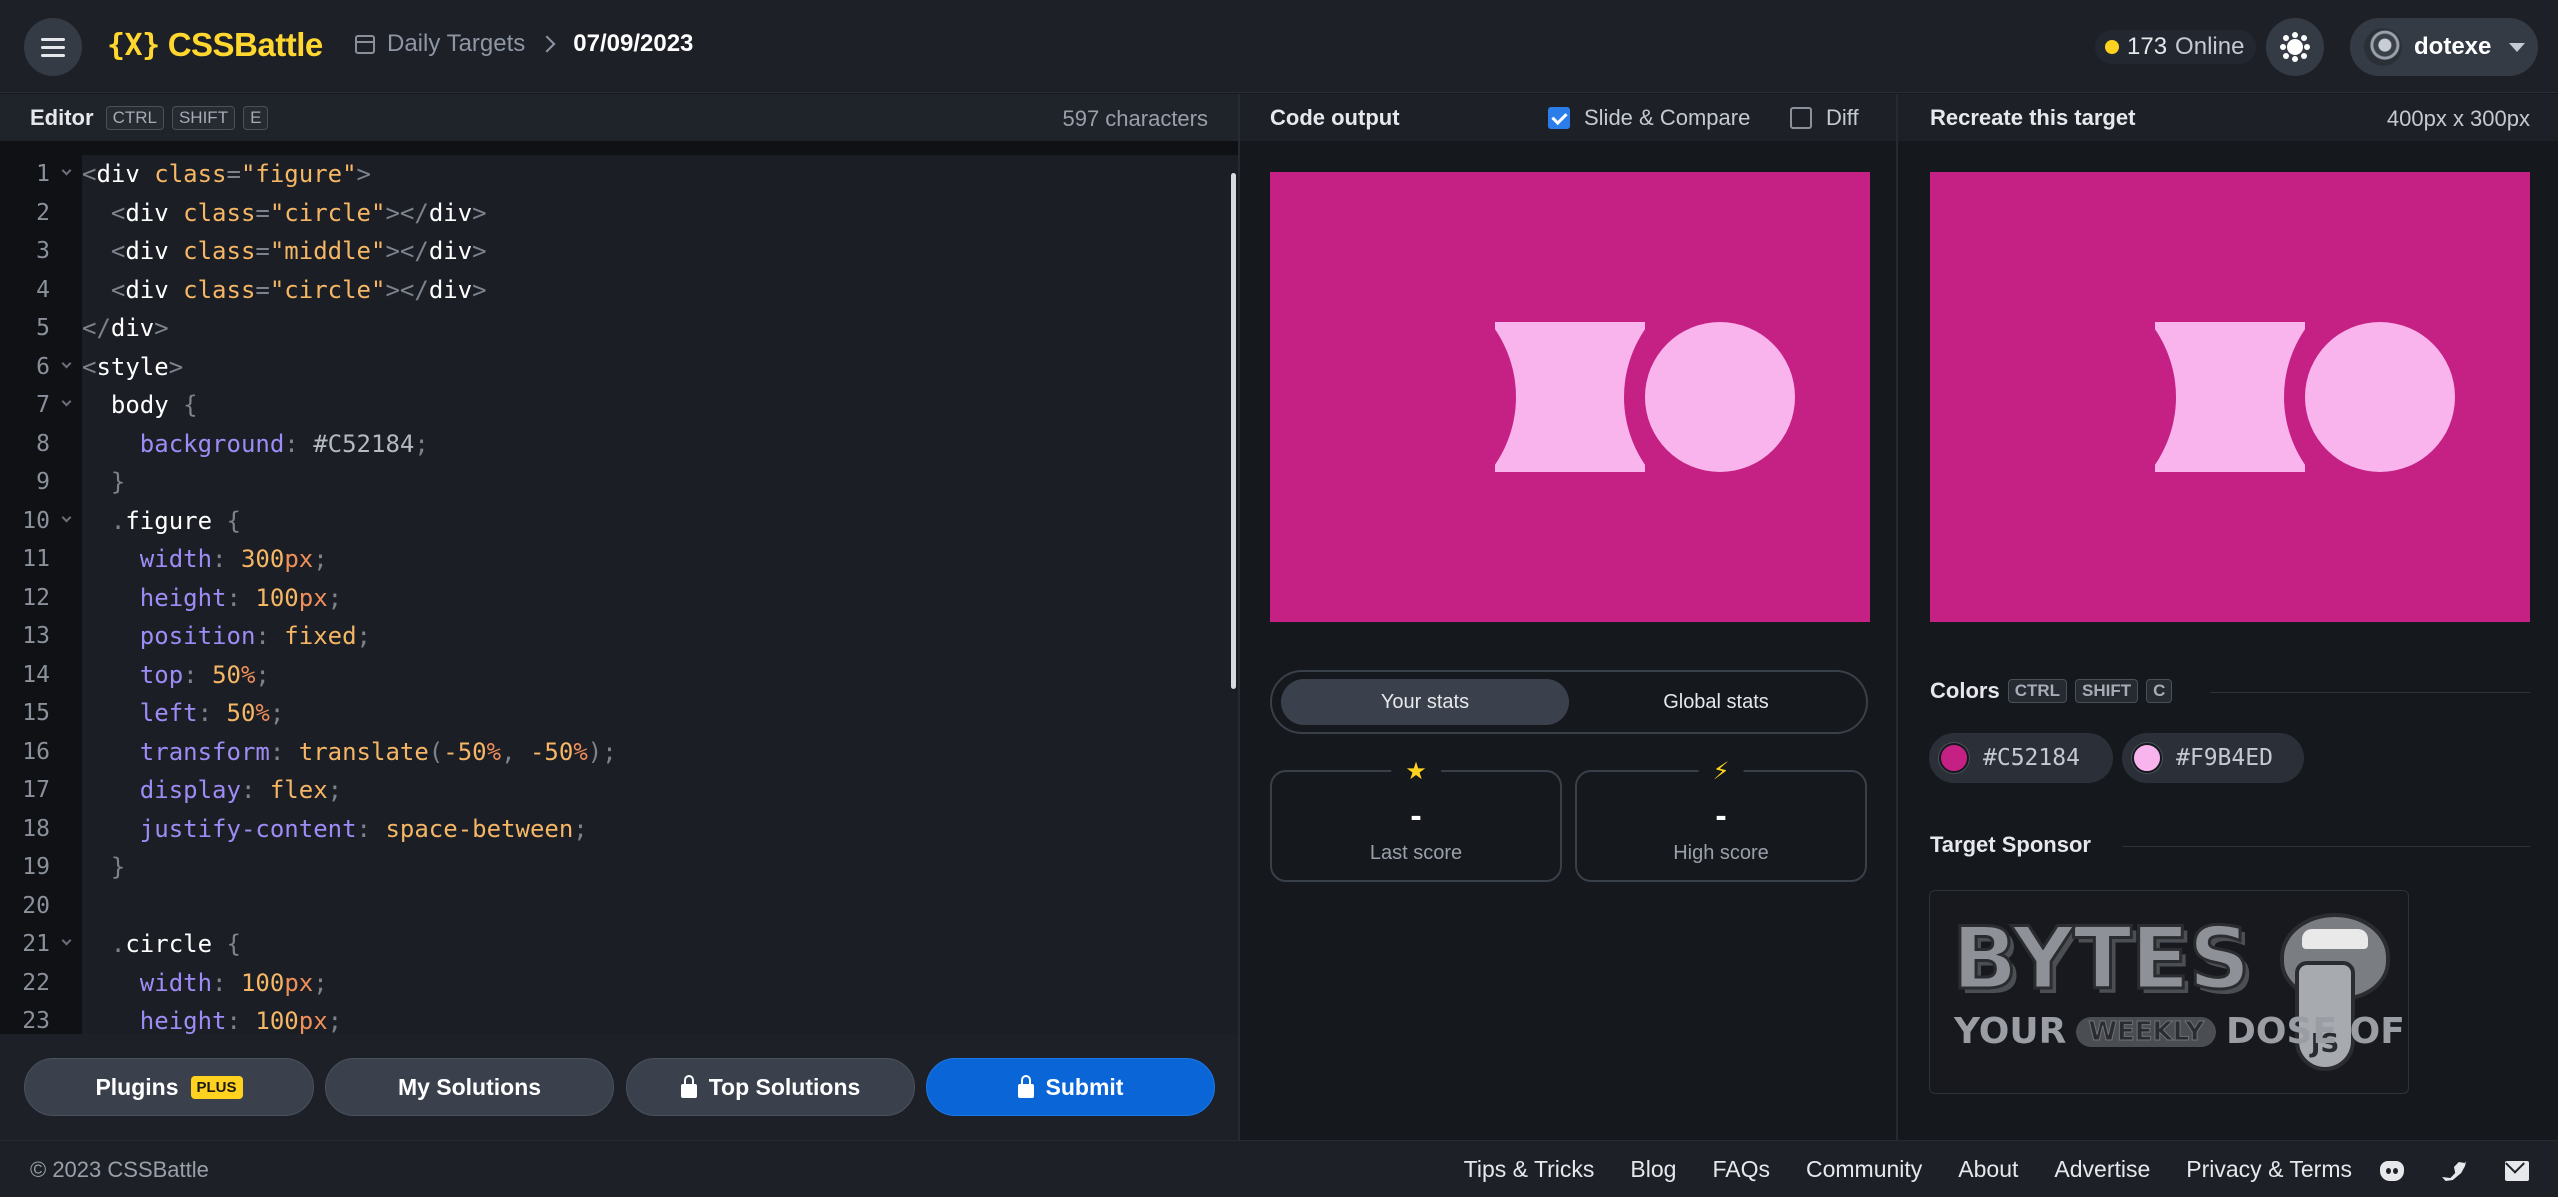 The image size is (2558, 1197). I want to click on target-title: Recreate this target, so click(2033, 117).